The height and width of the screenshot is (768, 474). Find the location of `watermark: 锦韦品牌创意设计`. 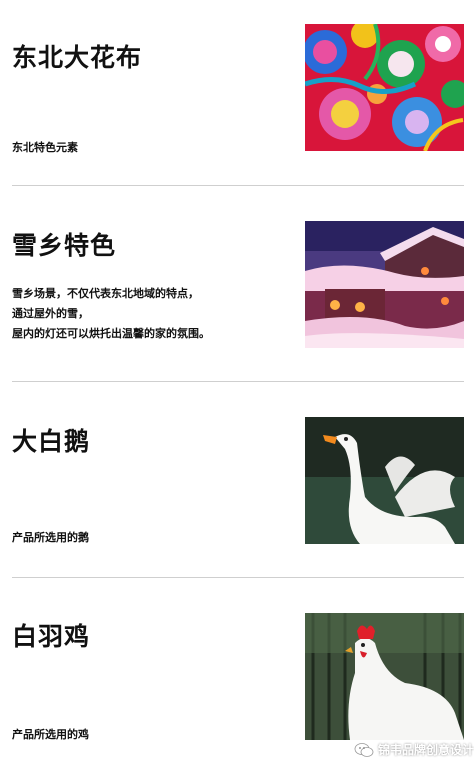

watermark: 锦韦品牌创意设计 is located at coordinates (414, 749).